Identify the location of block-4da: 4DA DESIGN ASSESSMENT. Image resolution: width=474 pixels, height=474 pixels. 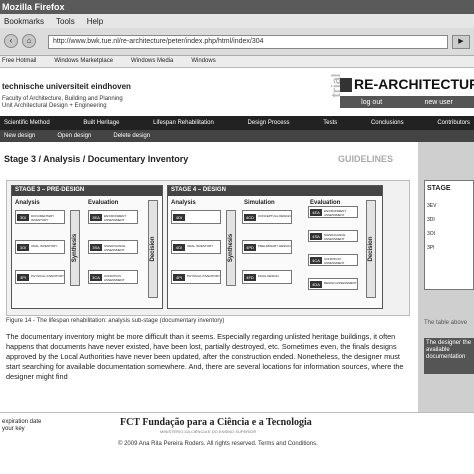
(333, 284).